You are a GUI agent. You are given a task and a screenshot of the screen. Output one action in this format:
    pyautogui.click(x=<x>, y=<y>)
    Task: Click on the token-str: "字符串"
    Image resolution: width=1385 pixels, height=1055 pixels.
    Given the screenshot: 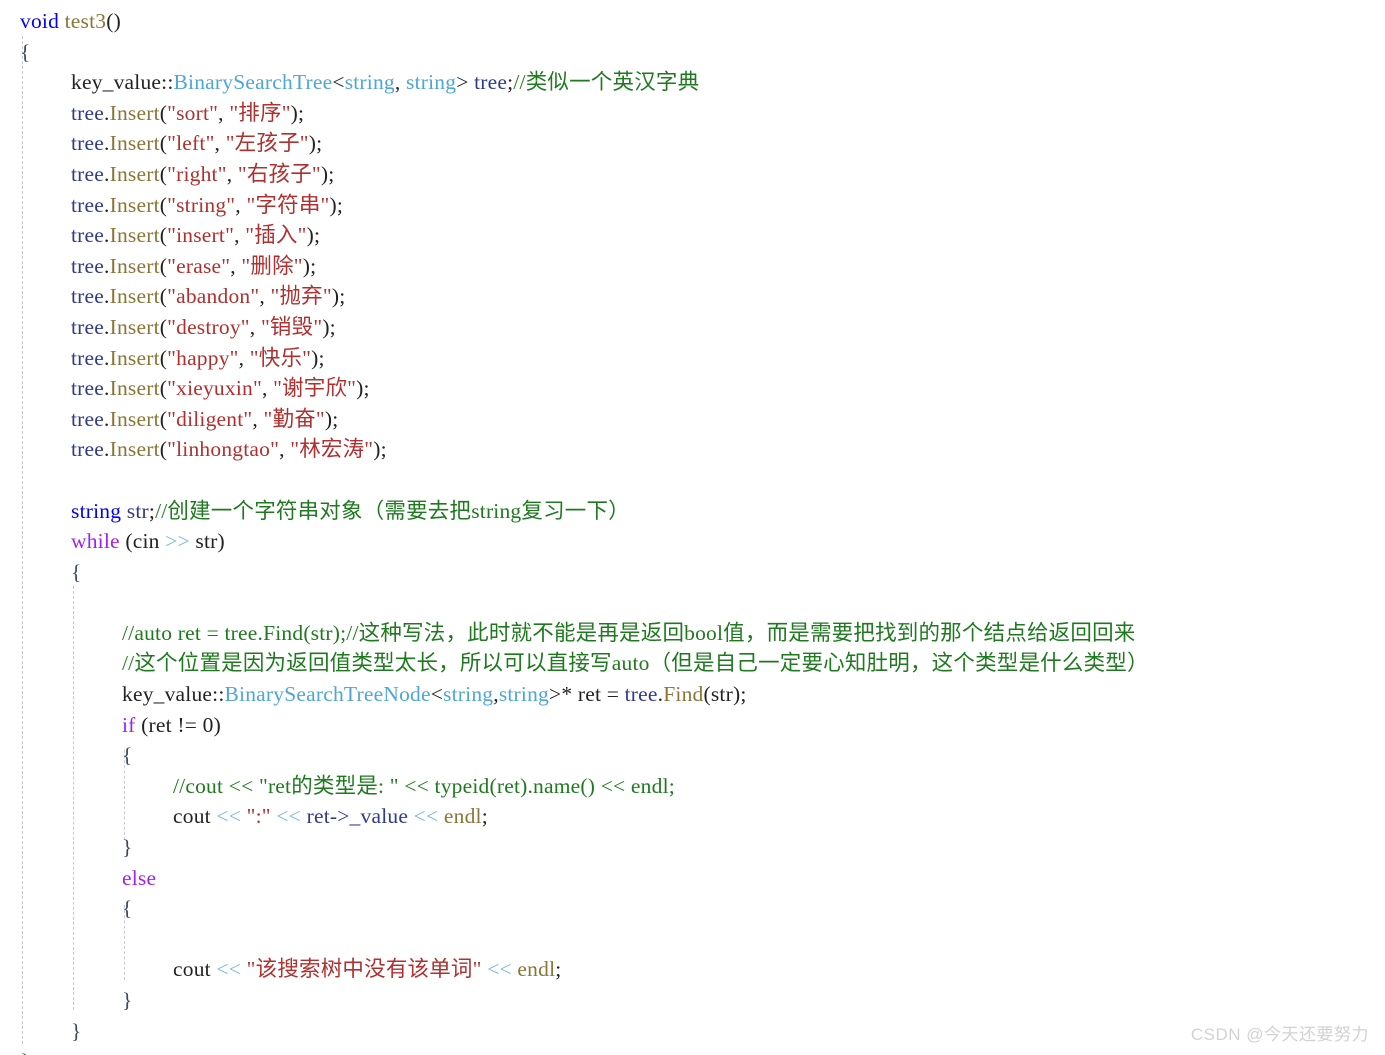 What is the action you would take?
    pyautogui.click(x=288, y=204)
    